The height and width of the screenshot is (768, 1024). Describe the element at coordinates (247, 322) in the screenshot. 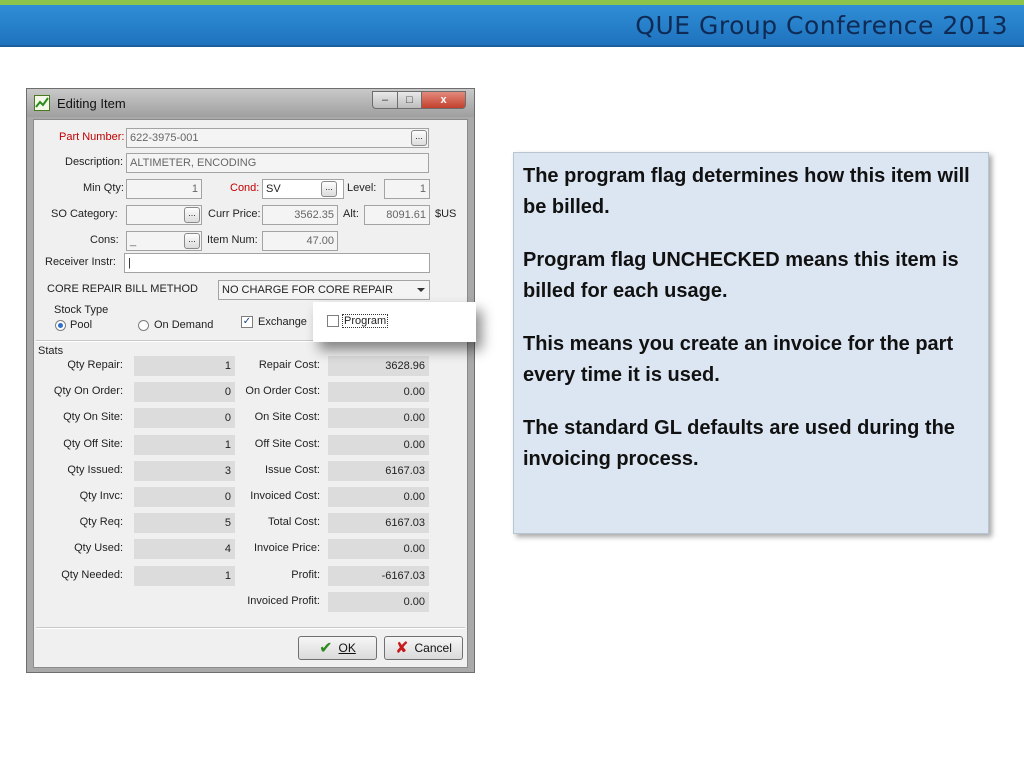

I see `exchange-checkbox: ✓` at that location.